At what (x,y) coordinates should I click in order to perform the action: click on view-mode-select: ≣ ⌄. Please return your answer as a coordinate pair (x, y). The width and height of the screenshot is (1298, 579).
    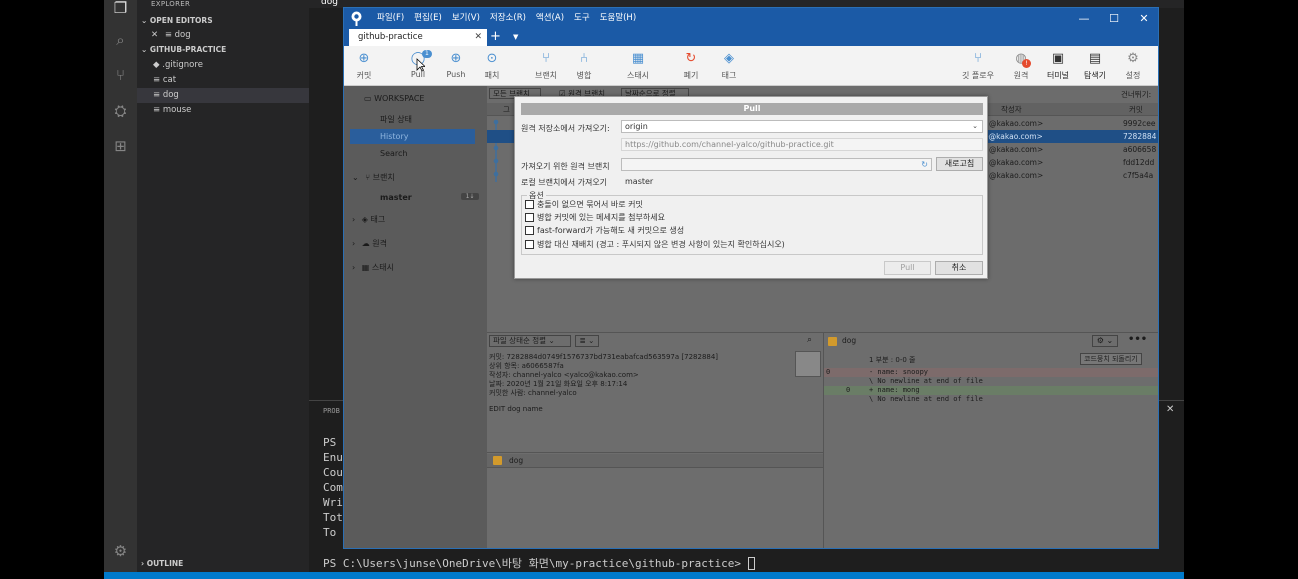
    Looking at the image, I should click on (587, 341).